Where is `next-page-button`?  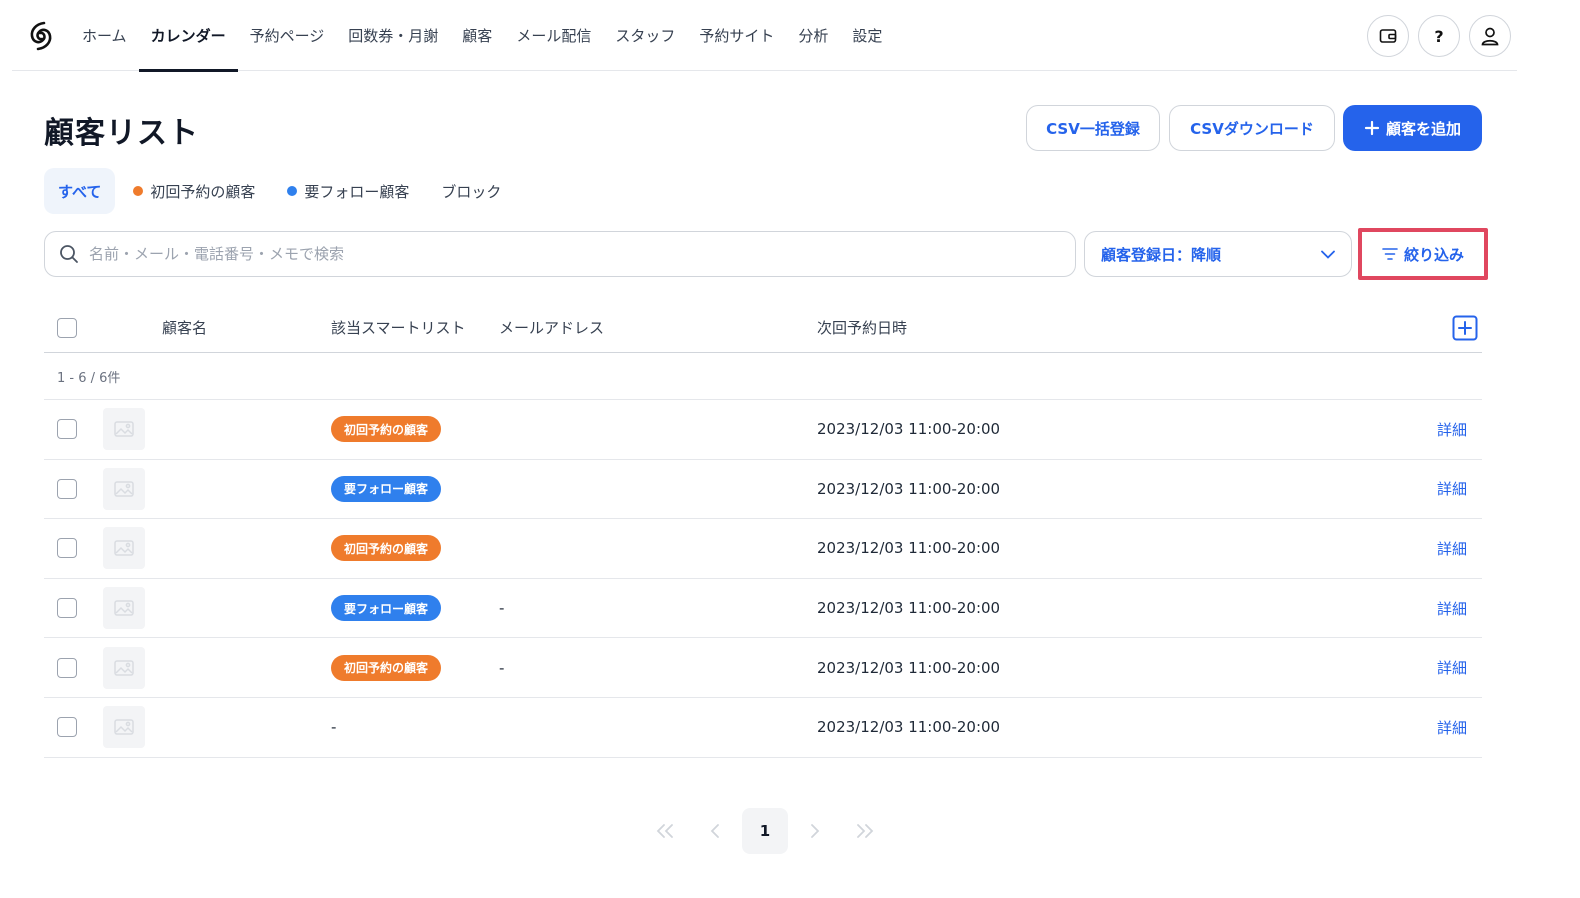
next-page-button is located at coordinates (815, 831).